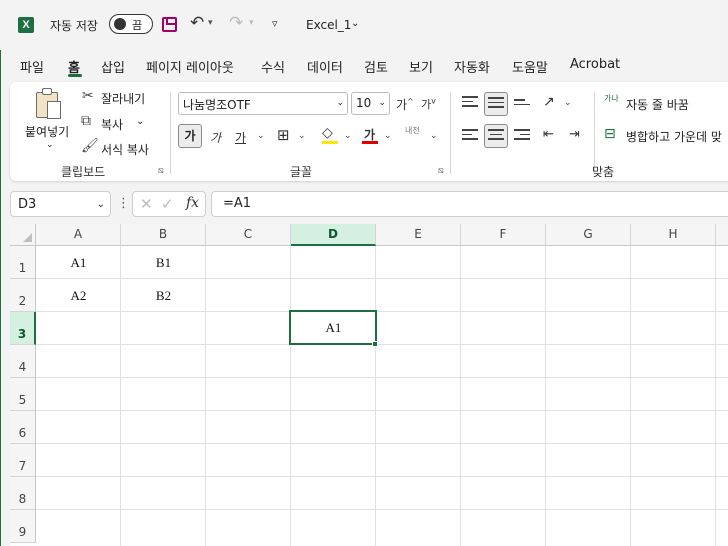 The width and height of the screenshot is (728, 546). I want to click on column-header-h: H, so click(673, 235).